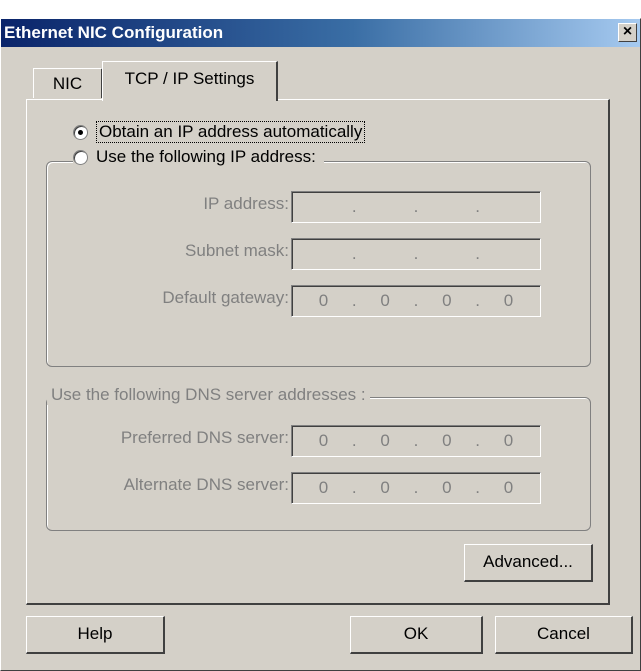 This screenshot has height=671, width=641. Describe the element at coordinates (237, 250) in the screenshot. I see `subnet-mask-label: Subnet mask:` at that location.